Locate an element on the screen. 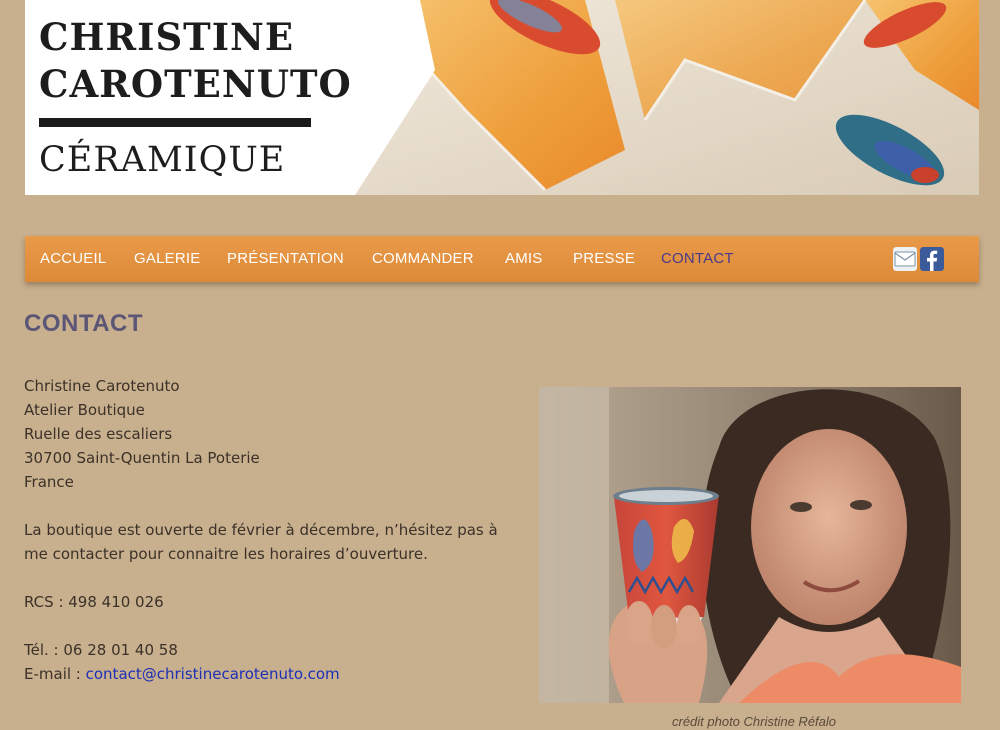 The width and height of the screenshot is (1000, 730). photo-credit: crédit photo Christine Réfalo is located at coordinates (754, 721).